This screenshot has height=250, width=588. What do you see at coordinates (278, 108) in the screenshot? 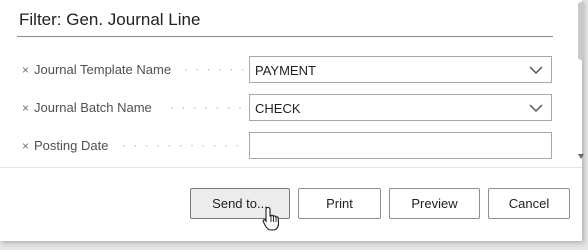
I see `journal-batch-value: CHECK` at bounding box center [278, 108].